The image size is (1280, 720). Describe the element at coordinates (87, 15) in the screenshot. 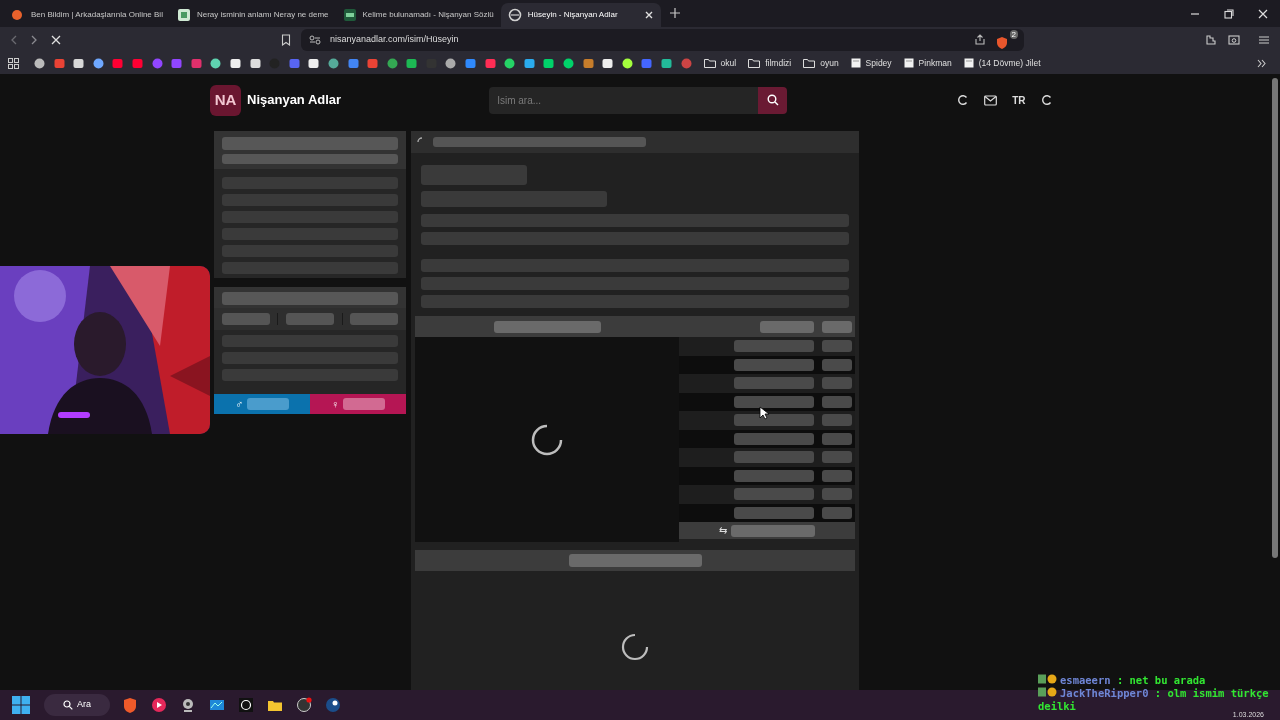

I see `browser-tab: Ben Bildim | Arkadaşlarınla Online Bil` at that location.